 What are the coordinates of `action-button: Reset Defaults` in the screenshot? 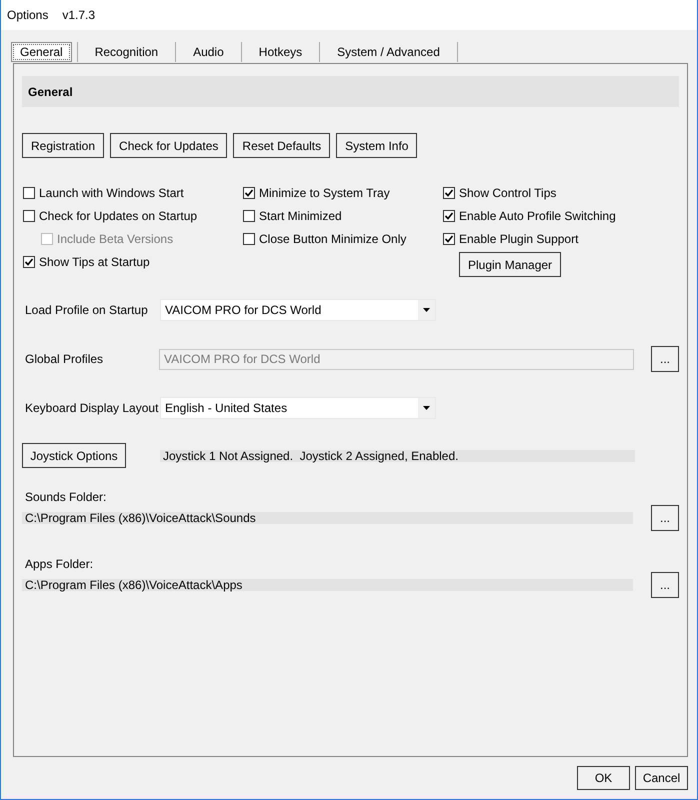 It's located at (281, 145).